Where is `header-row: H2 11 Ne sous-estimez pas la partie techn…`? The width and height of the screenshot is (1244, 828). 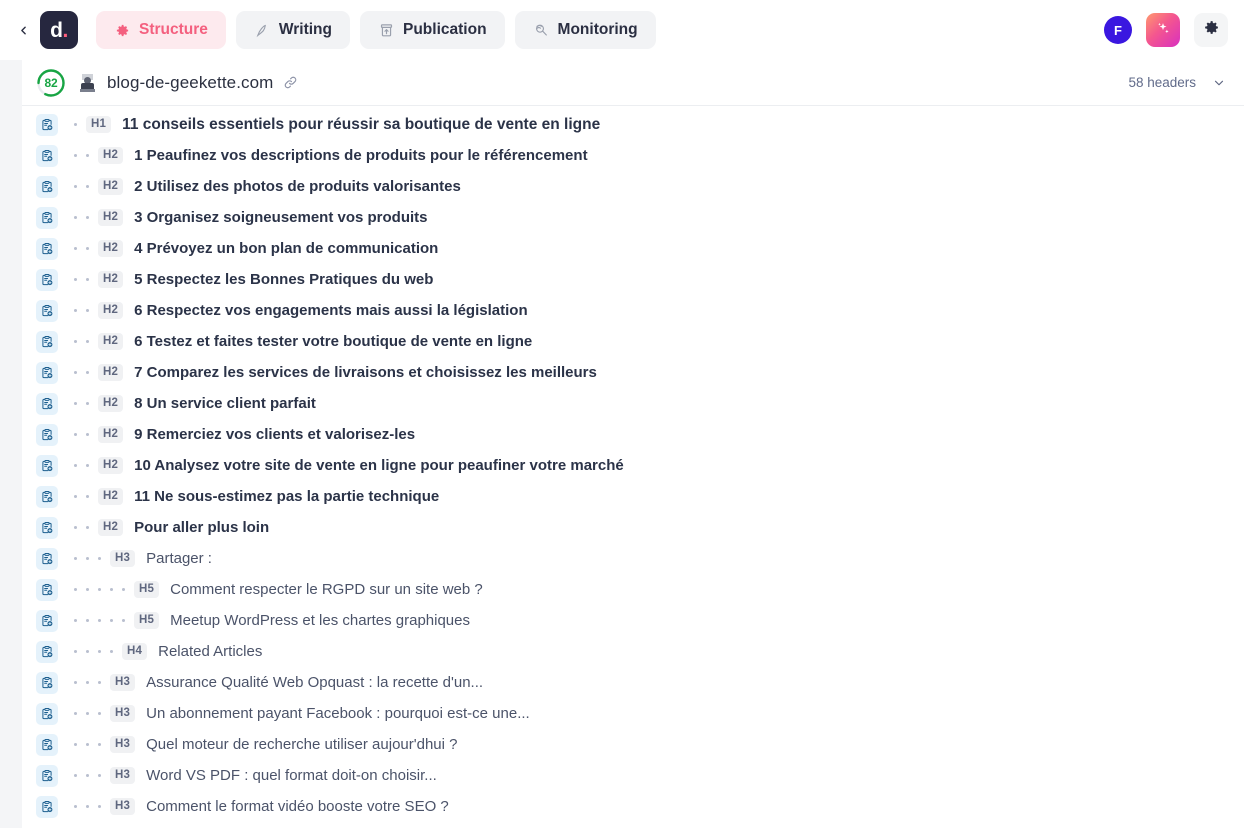 header-row: H2 11 Ne sous-estimez pas la partie techn… is located at coordinates (633, 496).